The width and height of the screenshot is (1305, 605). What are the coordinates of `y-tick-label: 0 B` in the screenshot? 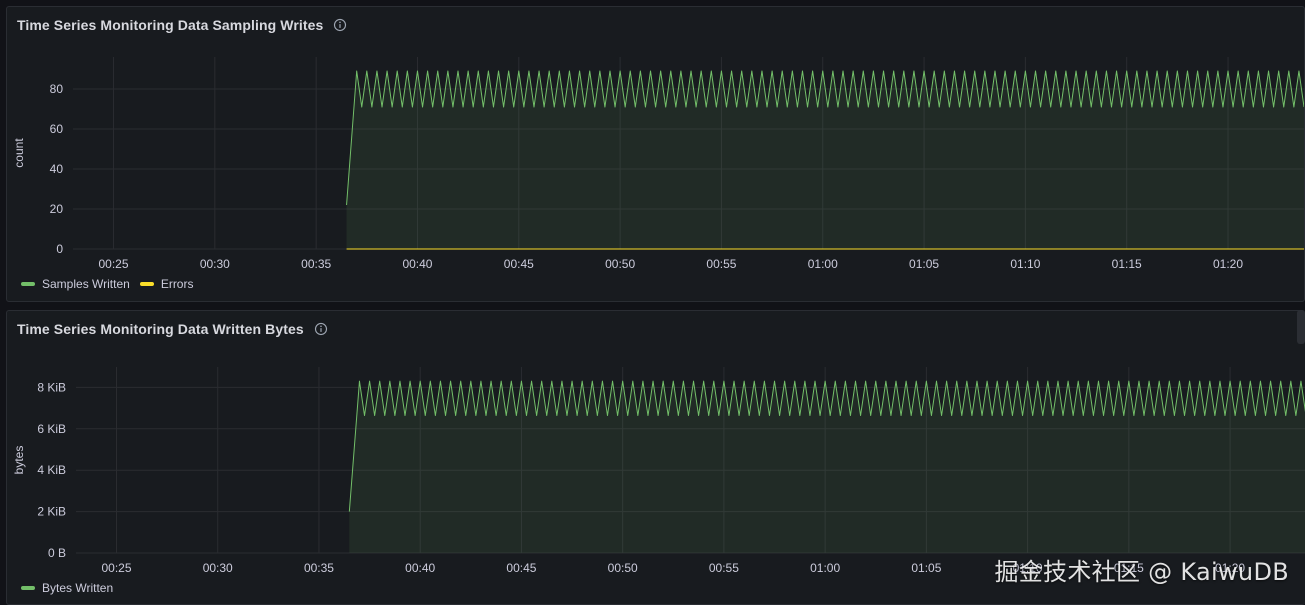 It's located at (57, 553).